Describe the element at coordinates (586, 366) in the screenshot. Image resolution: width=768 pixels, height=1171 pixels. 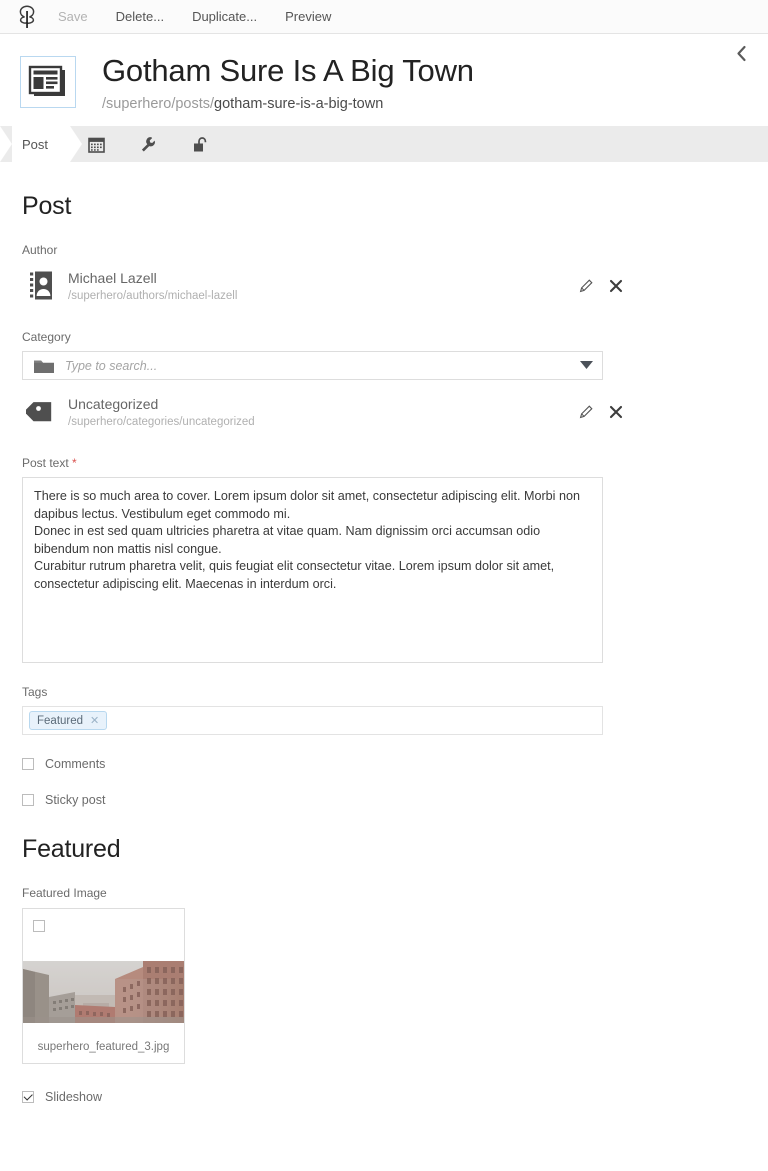
I see `caret-down-icon` at that location.